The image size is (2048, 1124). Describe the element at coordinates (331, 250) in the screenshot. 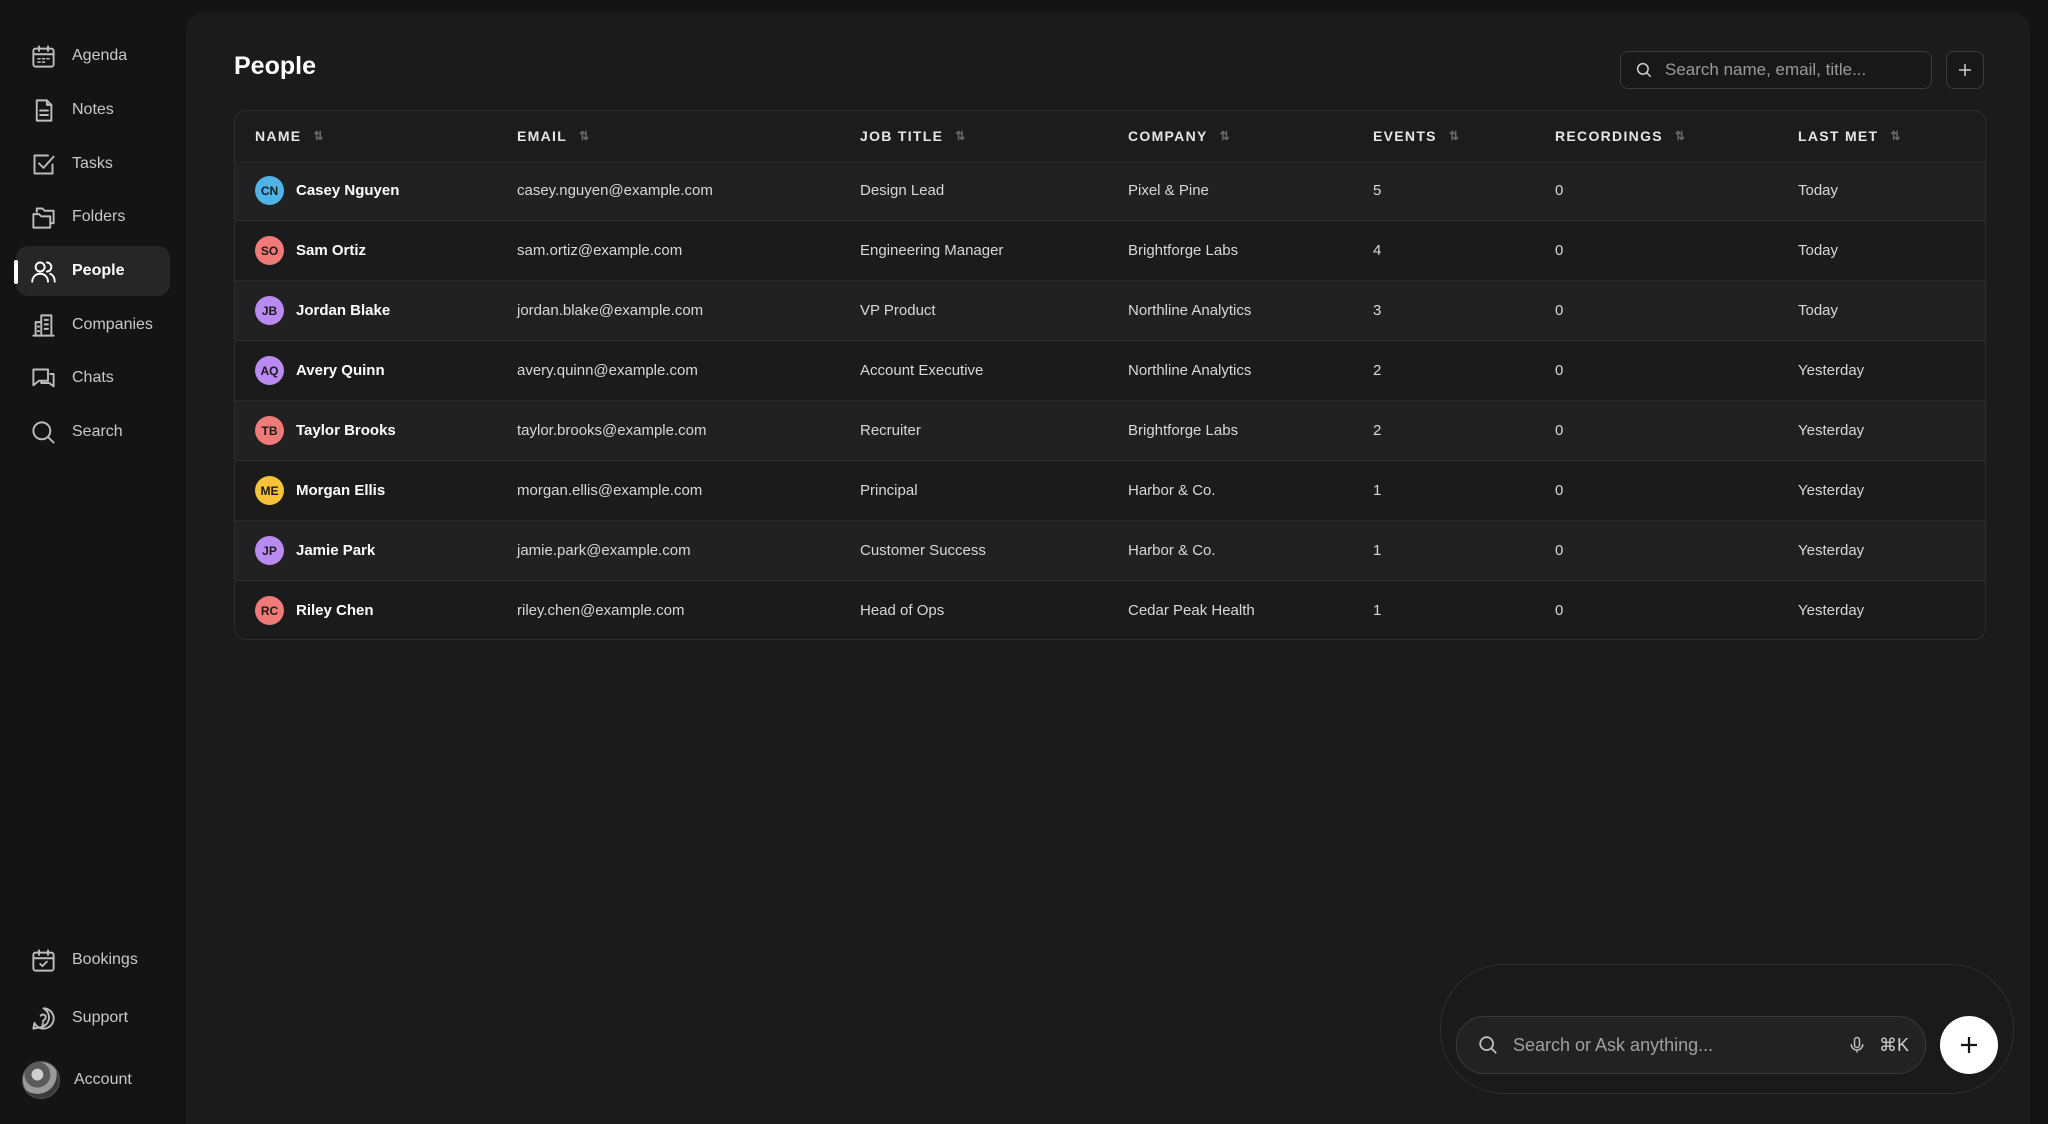

I see `cell-text: Sam Ortiz` at that location.